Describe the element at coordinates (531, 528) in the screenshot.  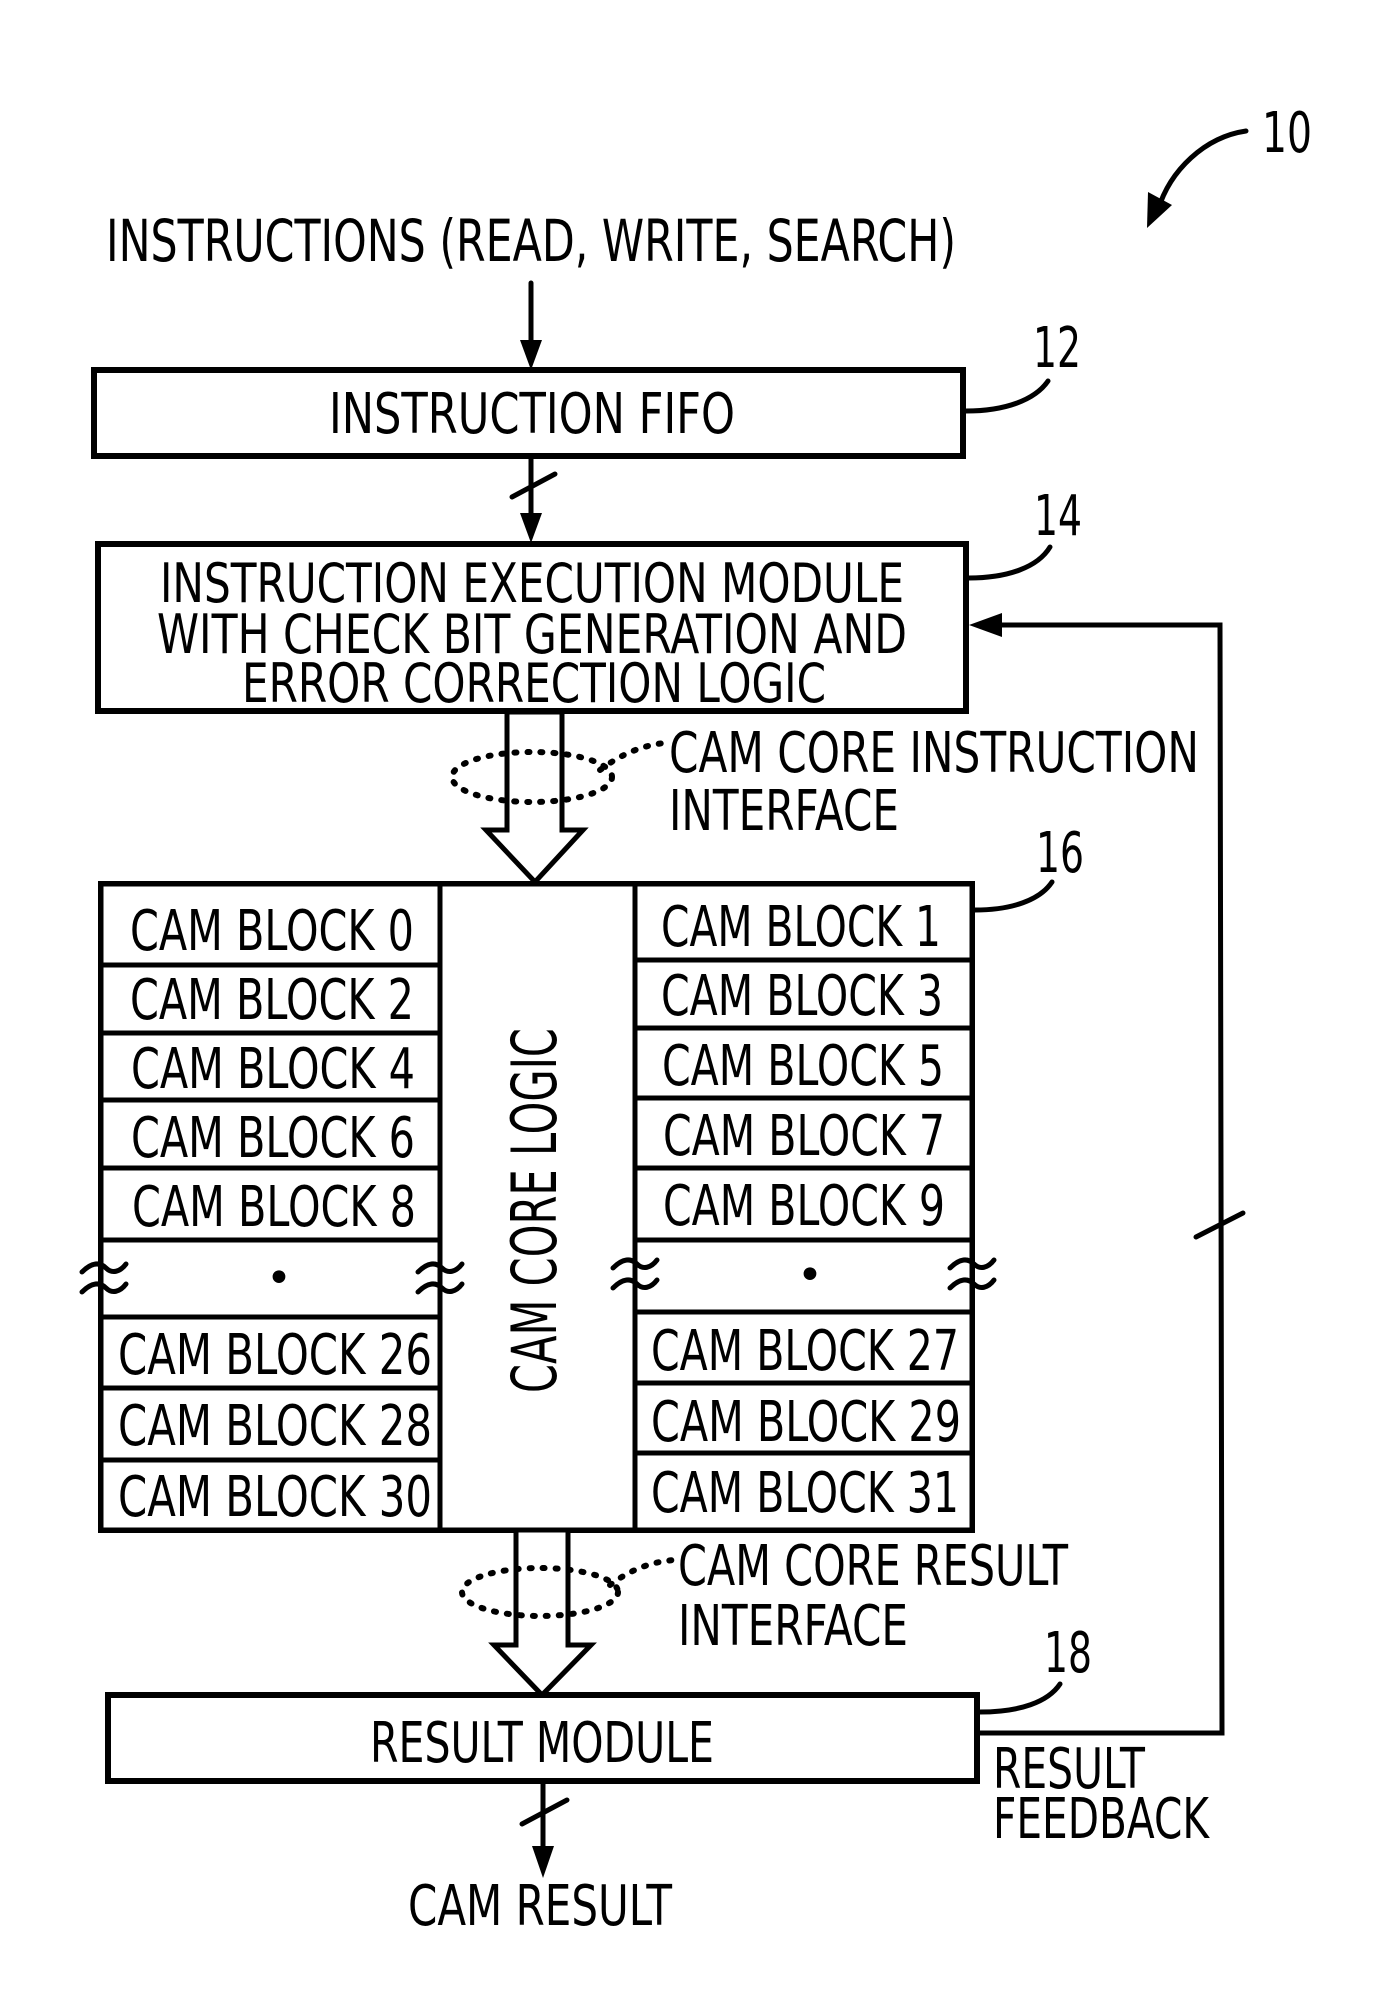
I see `fifo-to-exec-arrowhead-icon` at that location.